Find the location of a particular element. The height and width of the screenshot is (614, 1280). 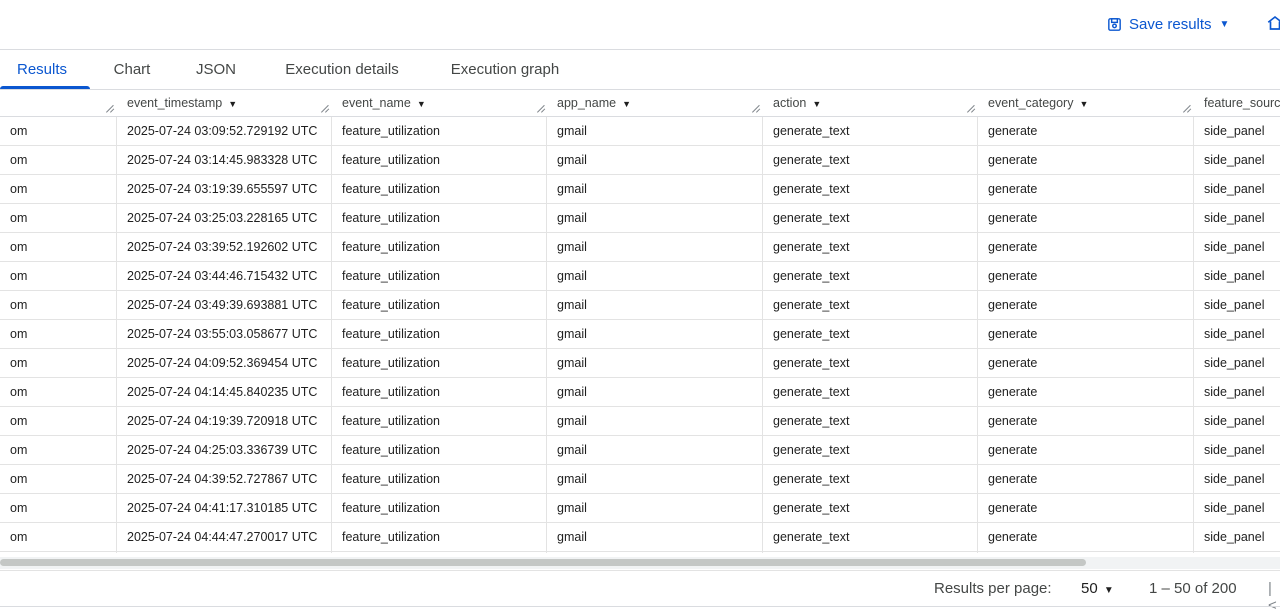

tab-json: JSON is located at coordinates (216, 69).